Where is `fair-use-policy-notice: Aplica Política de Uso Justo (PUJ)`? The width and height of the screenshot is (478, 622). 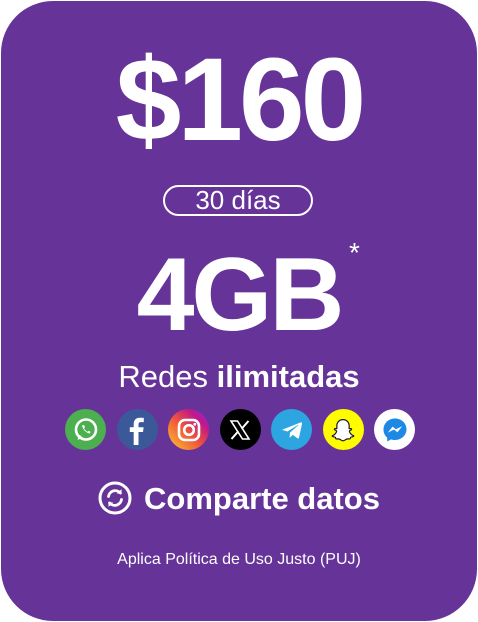
fair-use-policy-notice: Aplica Política de Uso Justo (PUJ) is located at coordinates (239, 559).